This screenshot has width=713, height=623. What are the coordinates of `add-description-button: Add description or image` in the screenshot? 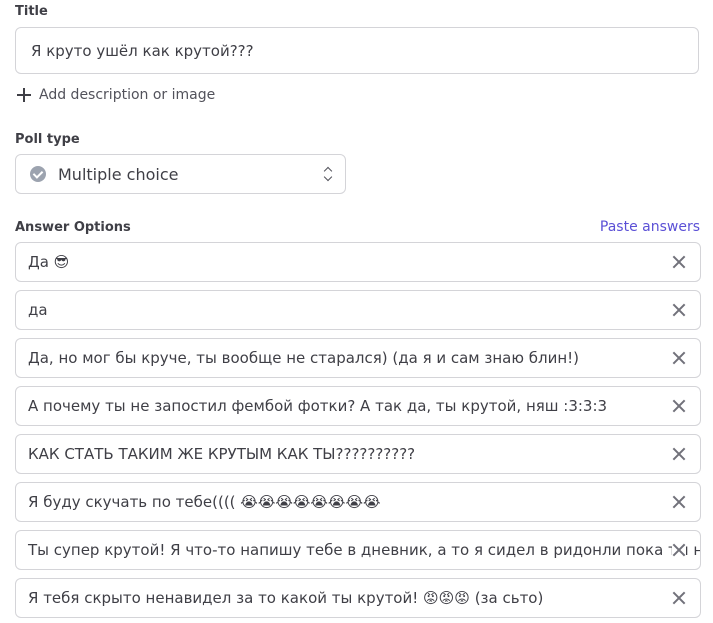 It's located at (116, 95).